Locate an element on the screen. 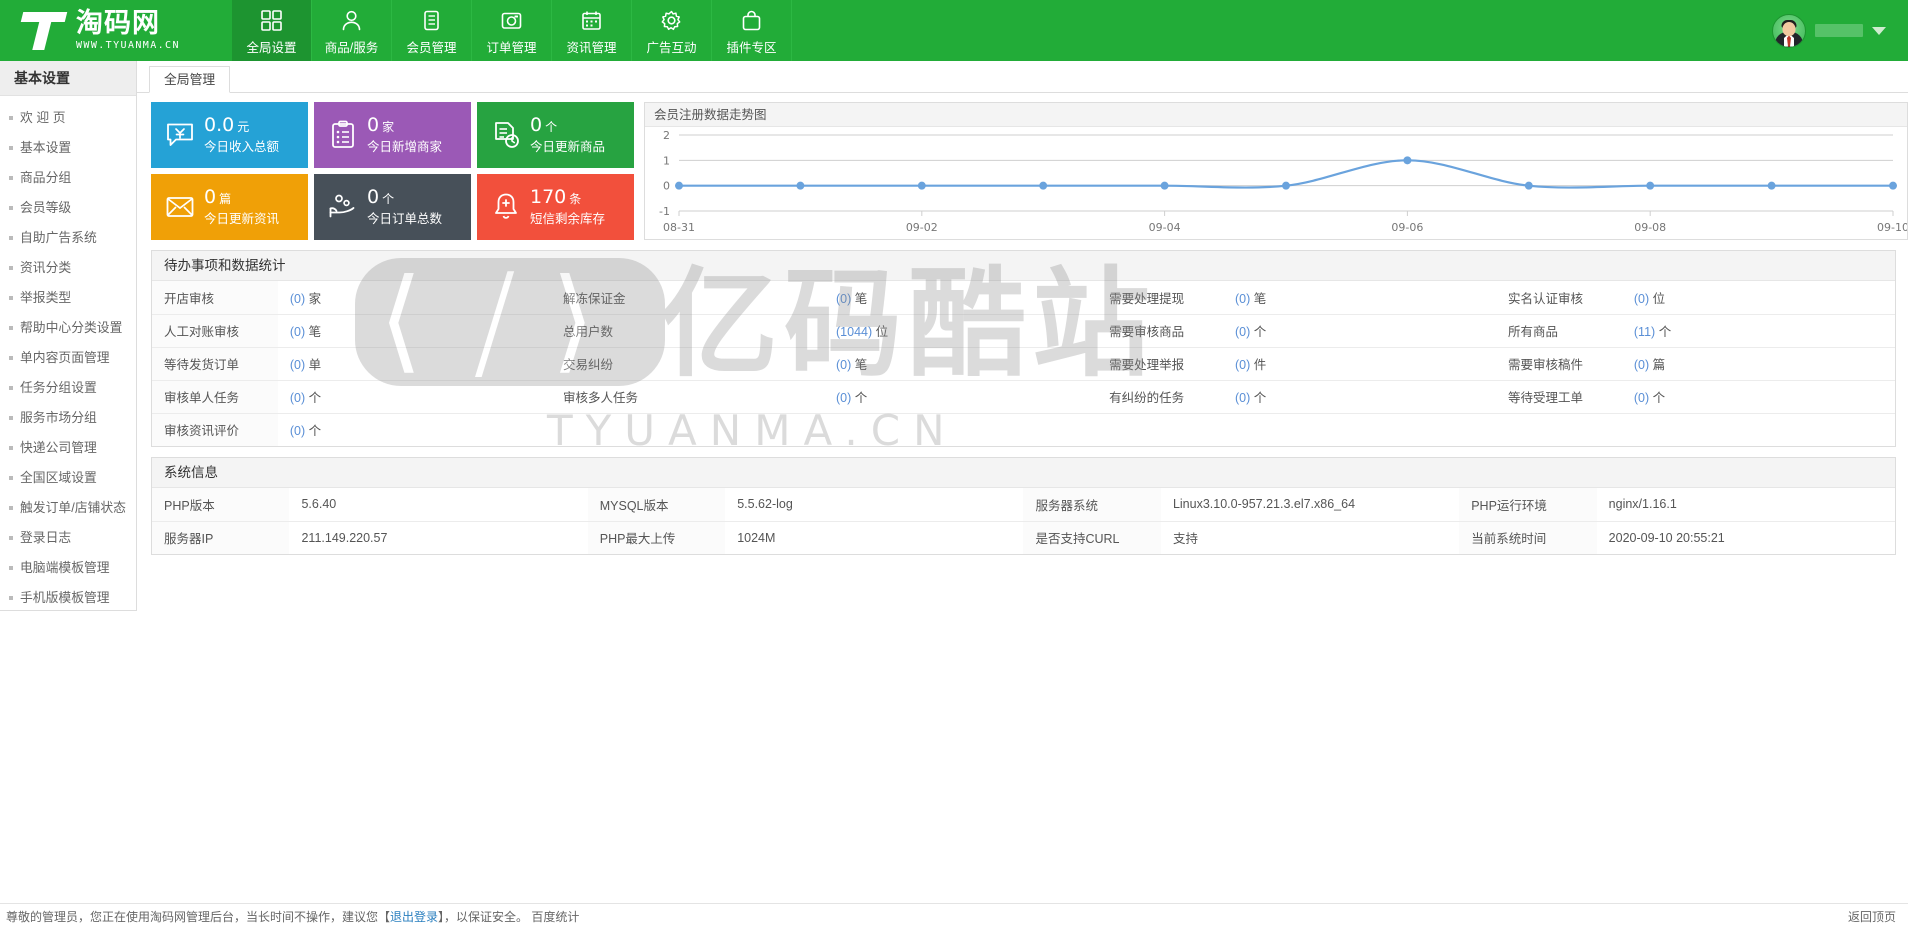 The width and height of the screenshot is (1908, 929). cell-key: 当前系统时间 is located at coordinates (1528, 537).